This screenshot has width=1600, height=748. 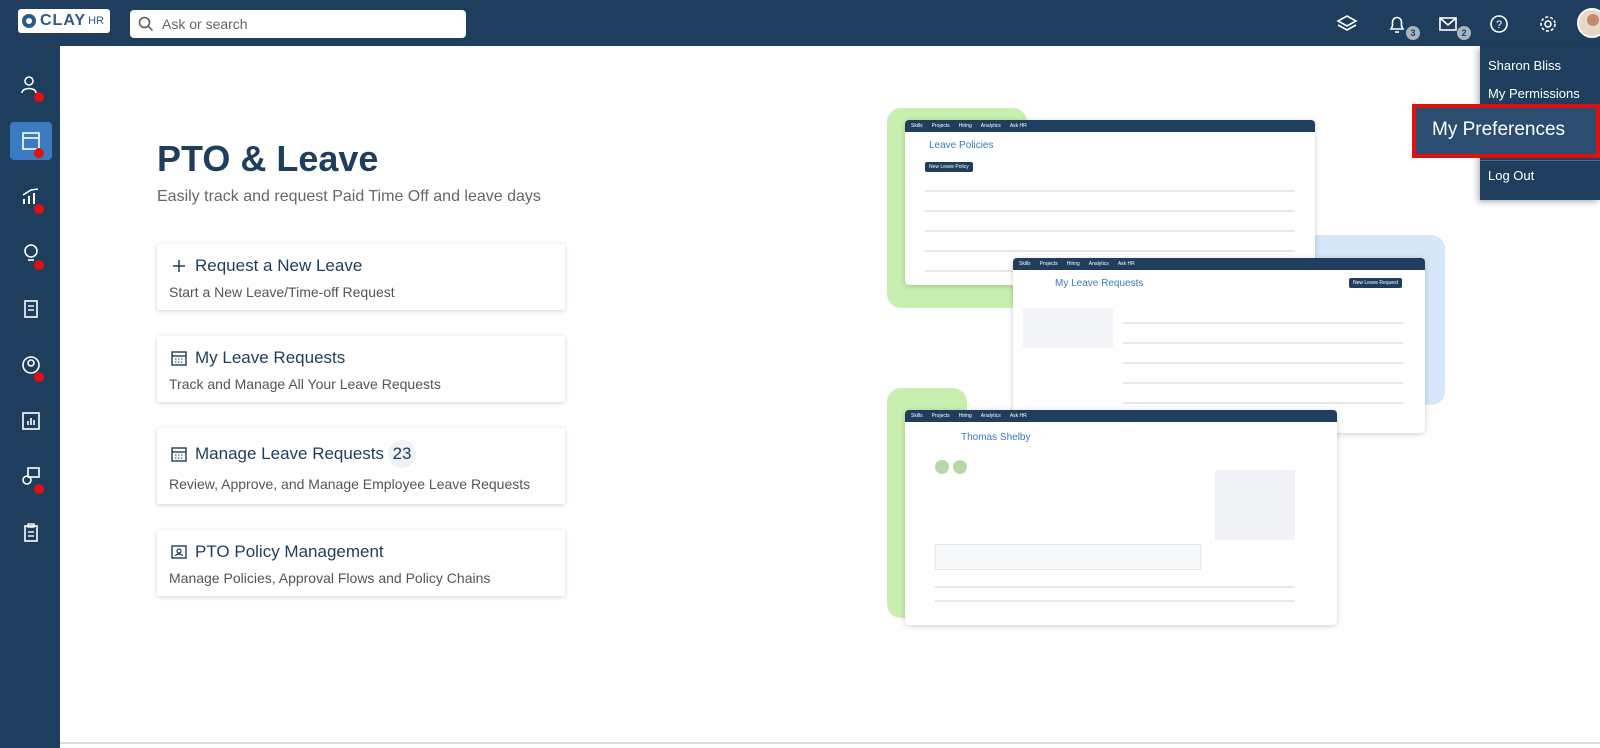 I want to click on sidebar-item-performance, so click(x=31, y=197).